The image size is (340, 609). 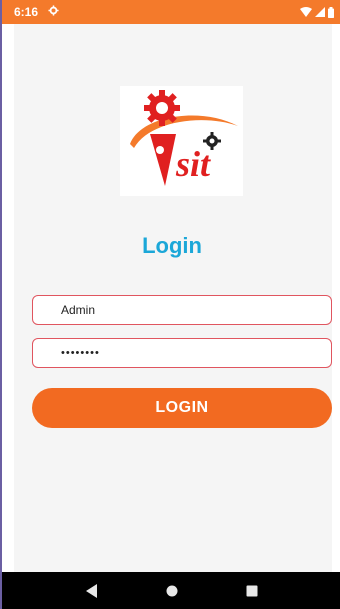 I want to click on status-bar: 6:16, so click(x=171, y=12).